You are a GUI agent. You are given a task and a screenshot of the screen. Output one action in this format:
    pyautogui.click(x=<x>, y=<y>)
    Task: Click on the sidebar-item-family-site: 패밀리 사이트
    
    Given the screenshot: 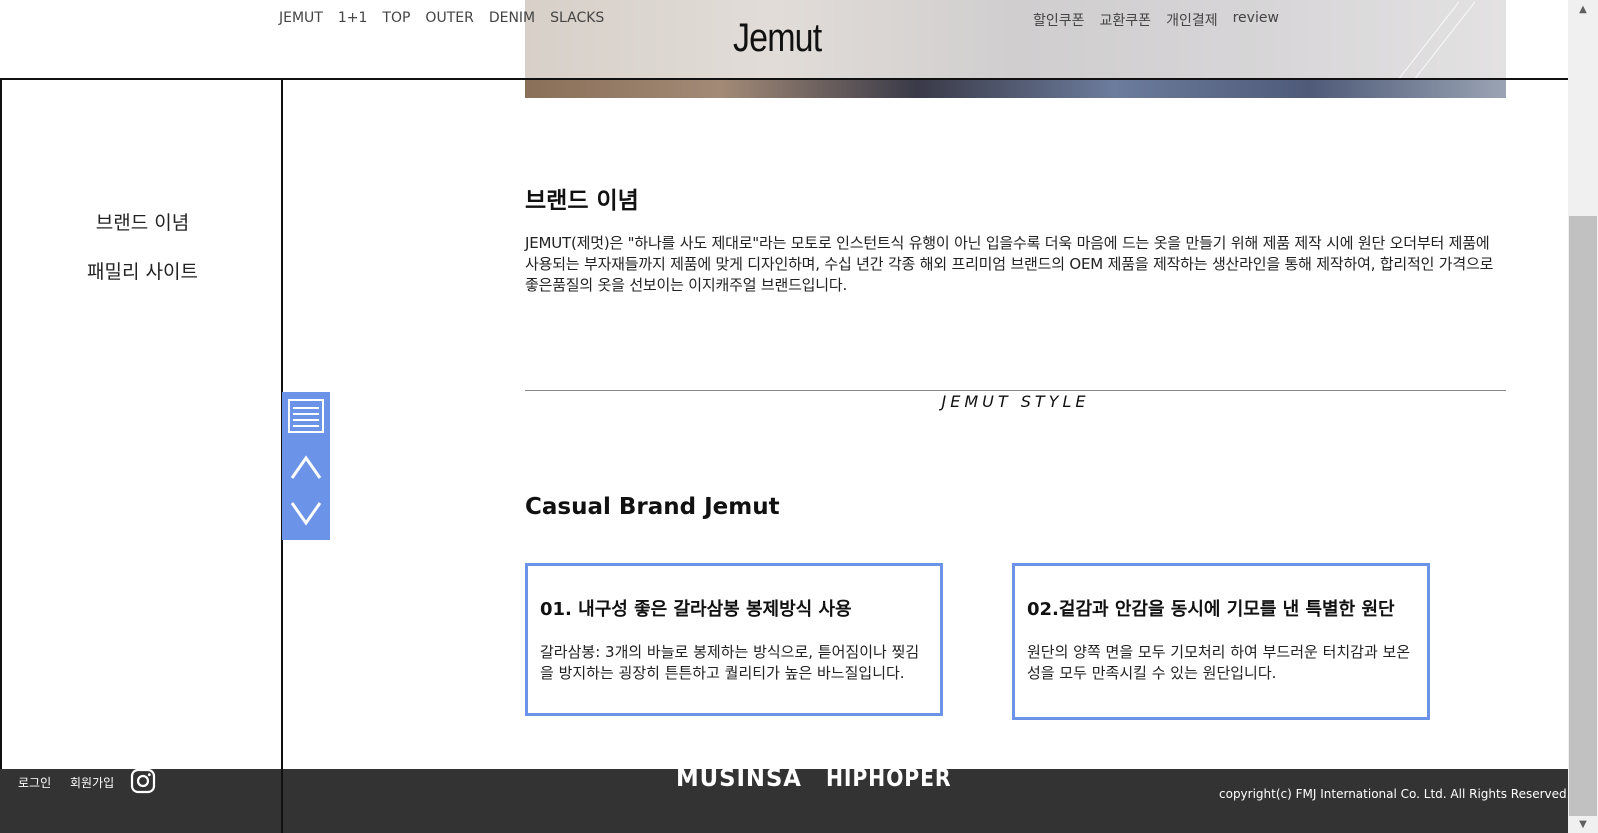 What is the action you would take?
    pyautogui.click(x=142, y=270)
    